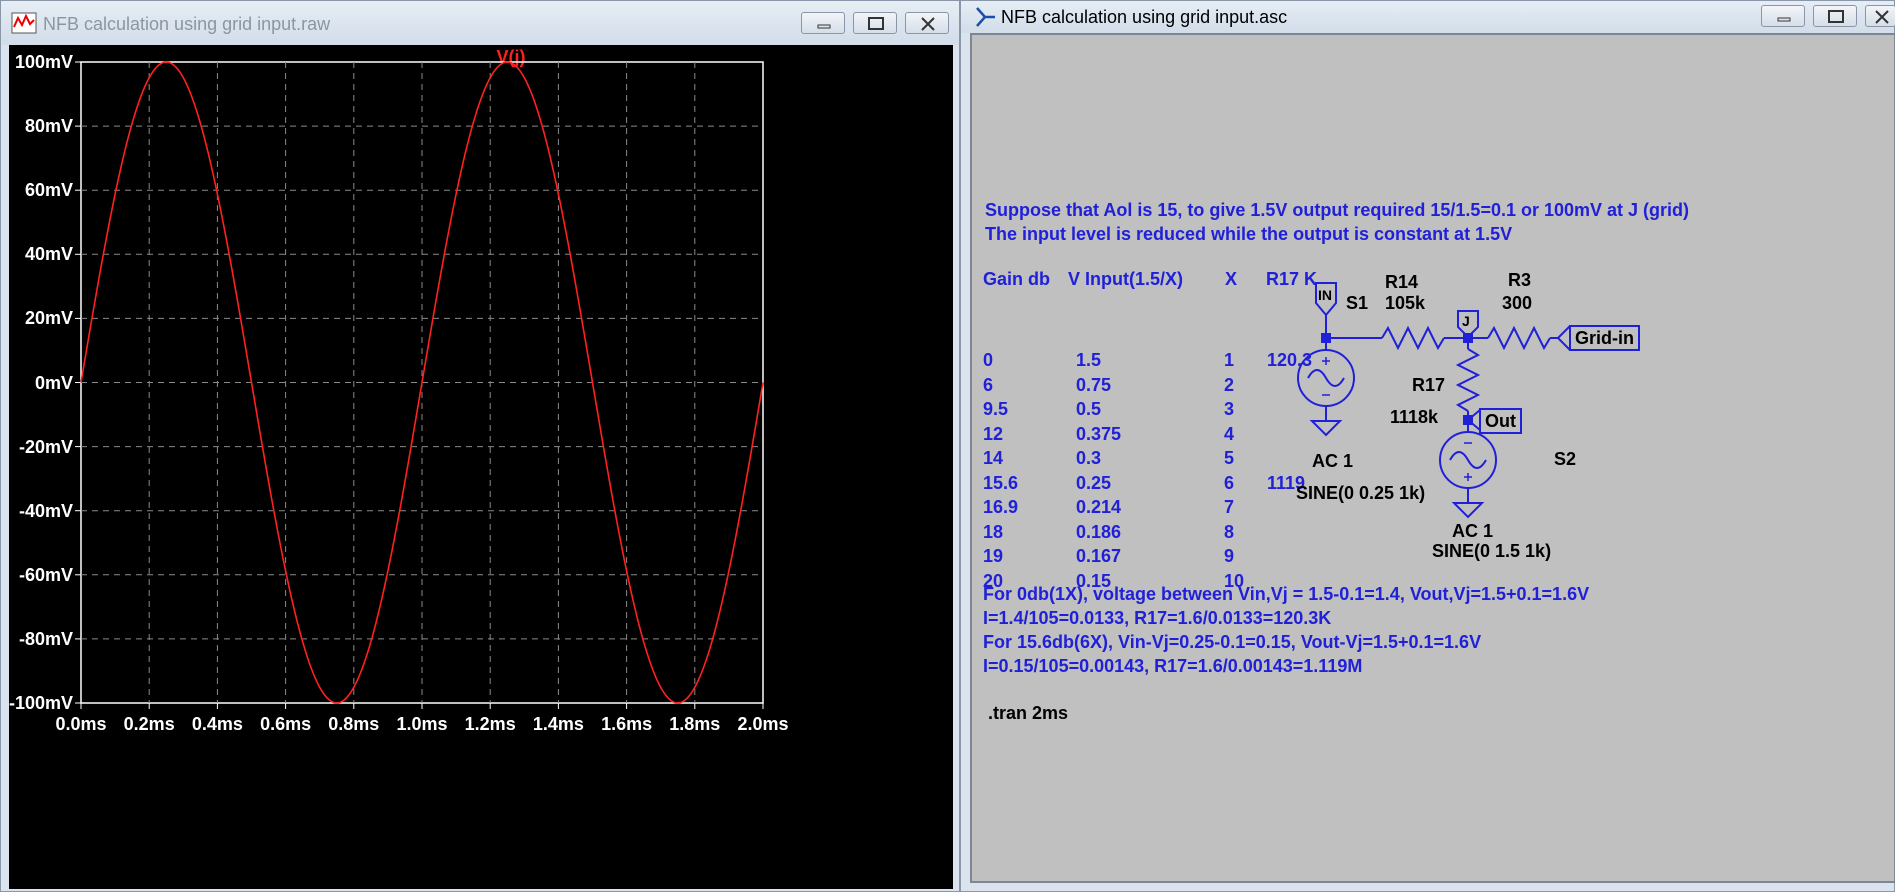 The width and height of the screenshot is (1895, 892). What do you see at coordinates (1098, 458) in the screenshot?
I see `table-cell-vinput: 0.3` at bounding box center [1098, 458].